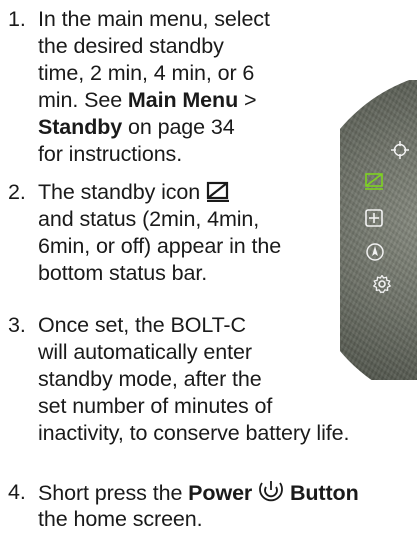  I want to click on step-text-line: Standby on page 34, so click(139, 127).